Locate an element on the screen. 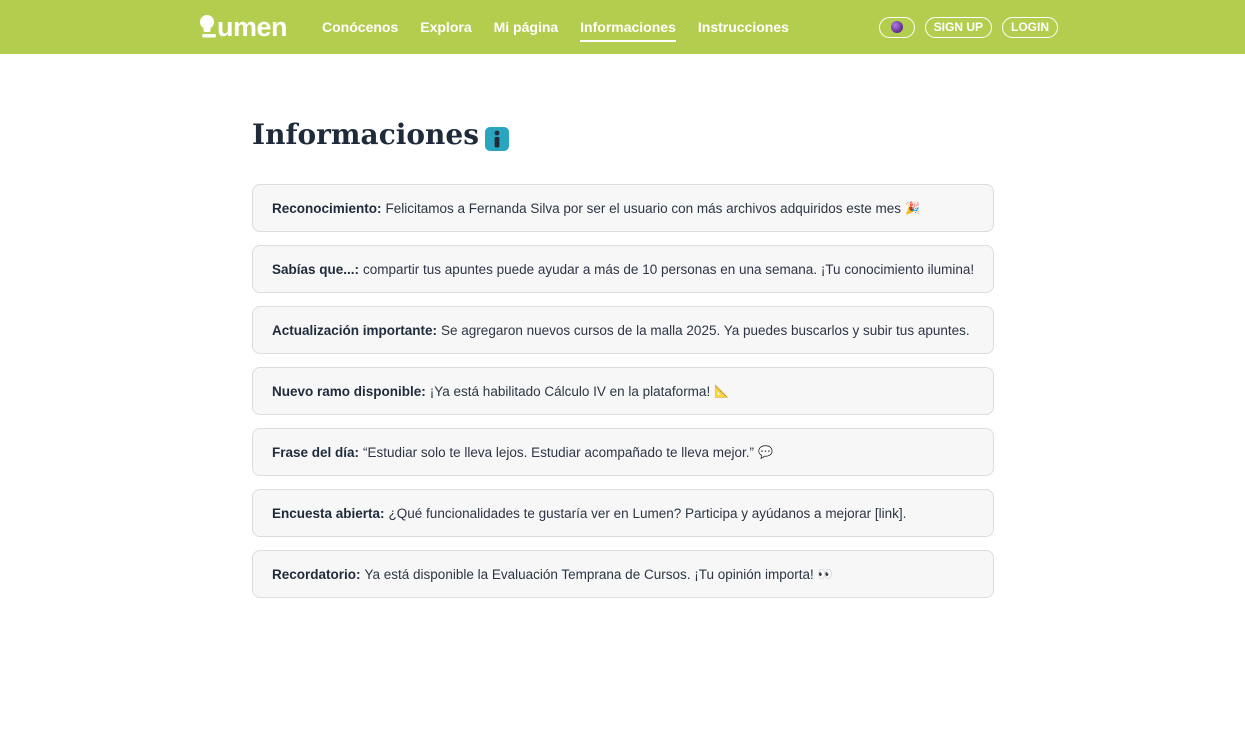 Image resolution: width=1245 pixels, height=747 pixels. lumen-logo: umen is located at coordinates (243, 27).